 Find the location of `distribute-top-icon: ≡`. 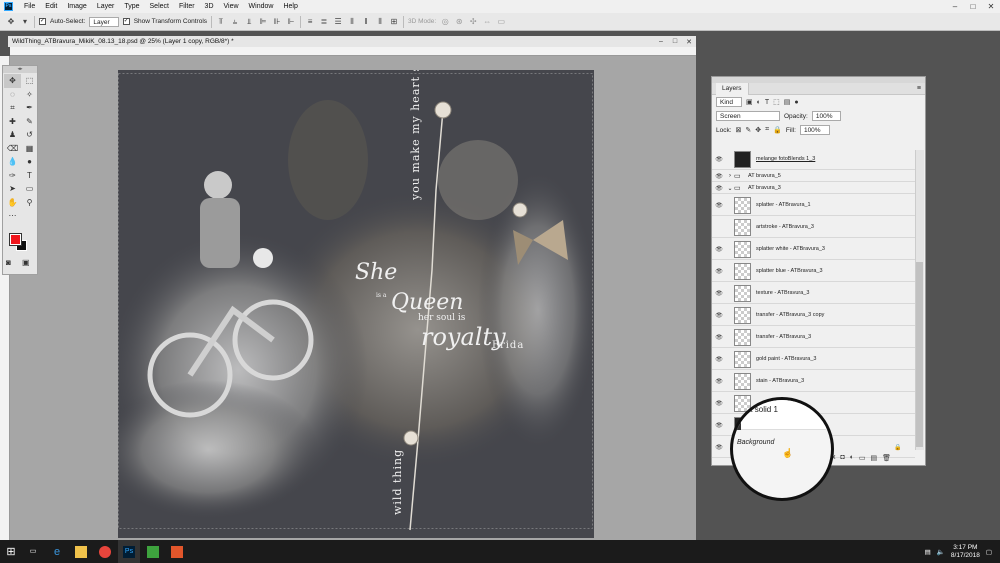

distribute-top-icon: ≡ is located at coordinates (310, 22).